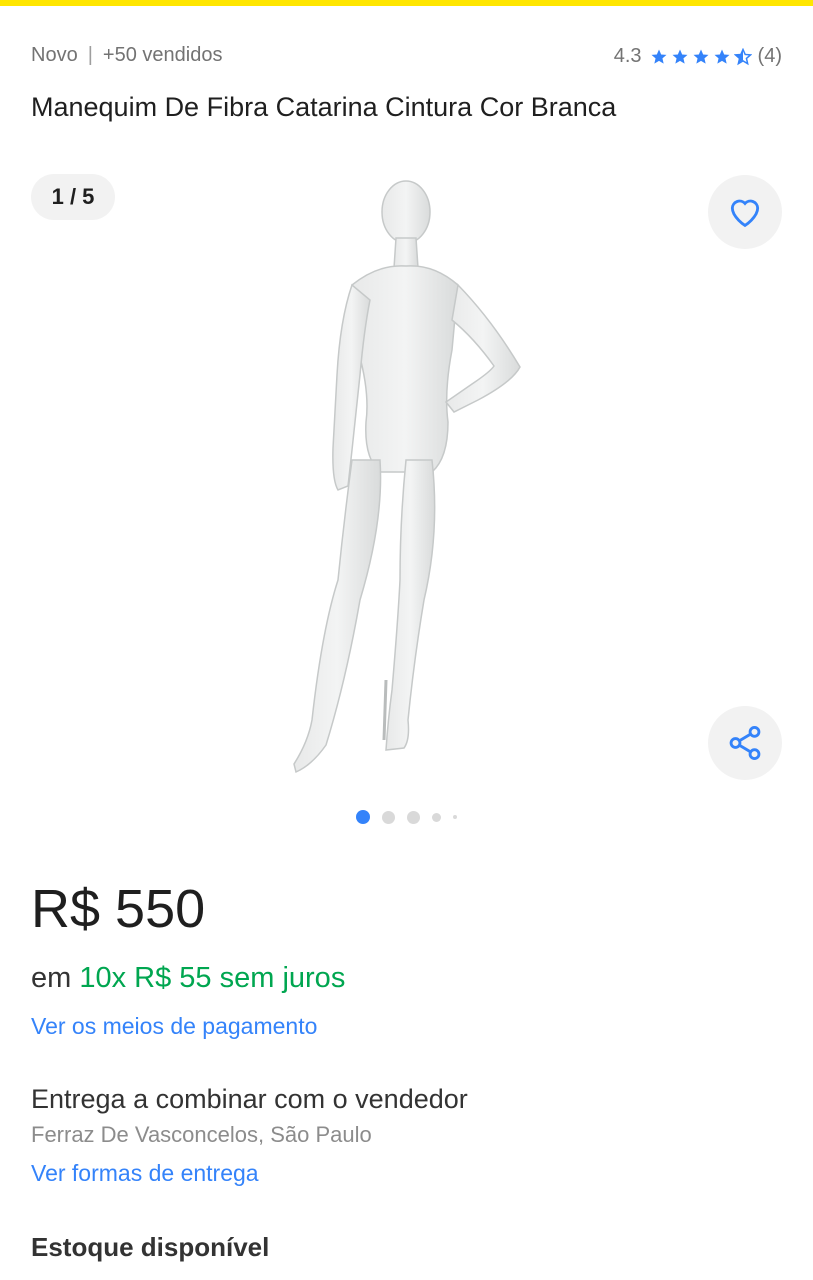  What do you see at coordinates (627, 56) in the screenshot?
I see `rating-value: 4.3` at bounding box center [627, 56].